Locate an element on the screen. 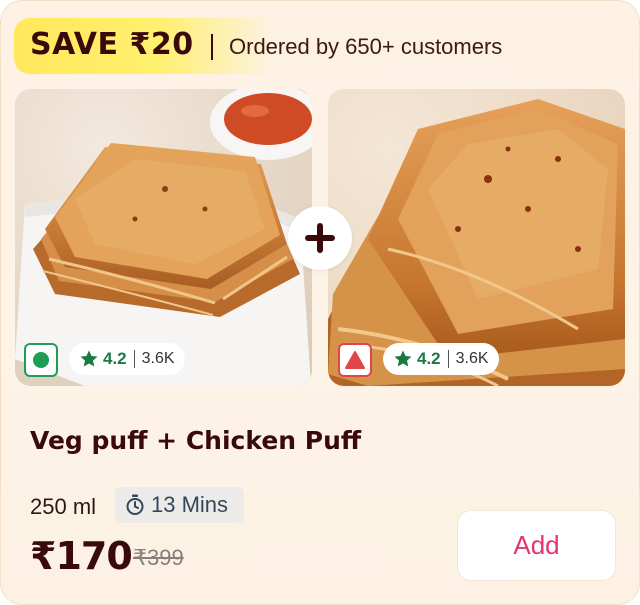 This screenshot has height=605, width=640. add-button: Add is located at coordinates (536, 545).